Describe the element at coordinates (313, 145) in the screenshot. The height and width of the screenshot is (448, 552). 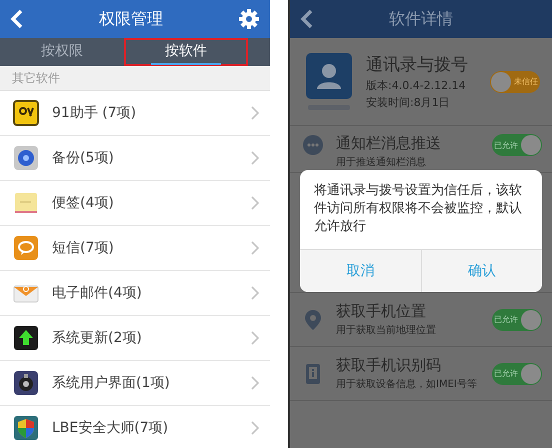
I see `chat-icon` at that location.